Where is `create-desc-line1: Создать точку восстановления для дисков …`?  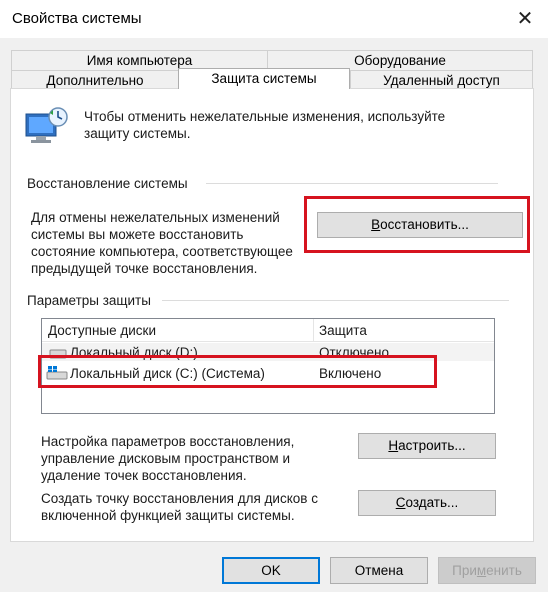
create-desc-line1: Создать точку восстановления для дисков … is located at coordinates (179, 498).